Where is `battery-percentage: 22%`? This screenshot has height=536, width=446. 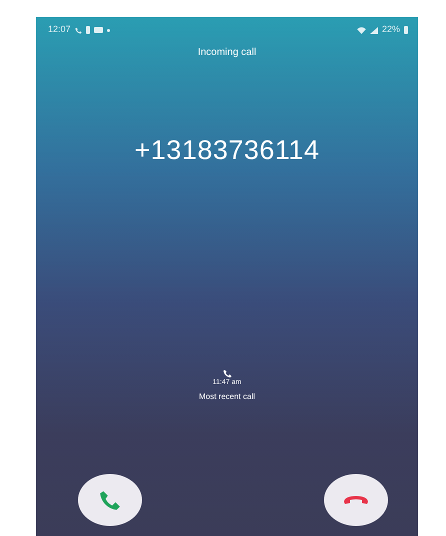 battery-percentage: 22% is located at coordinates (391, 29).